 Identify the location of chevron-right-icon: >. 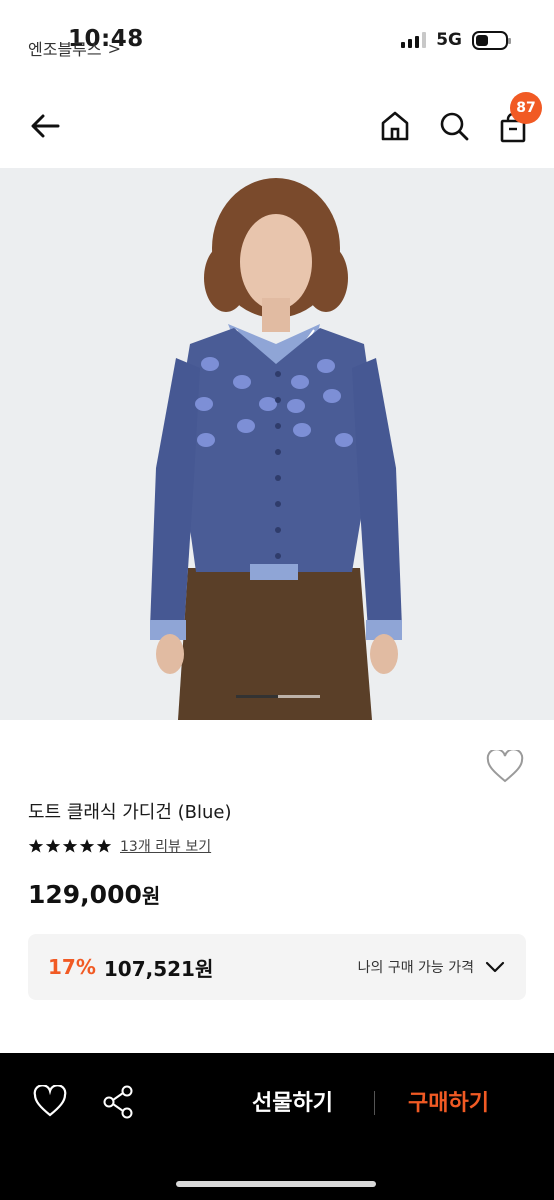
(114, 48).